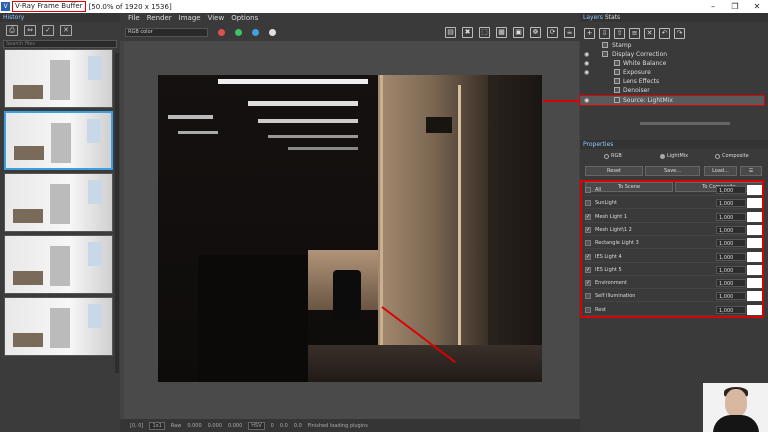  What do you see at coordinates (672, 72) in the screenshot?
I see `layer-exposure: ◉ Exposure` at bounding box center [672, 72].